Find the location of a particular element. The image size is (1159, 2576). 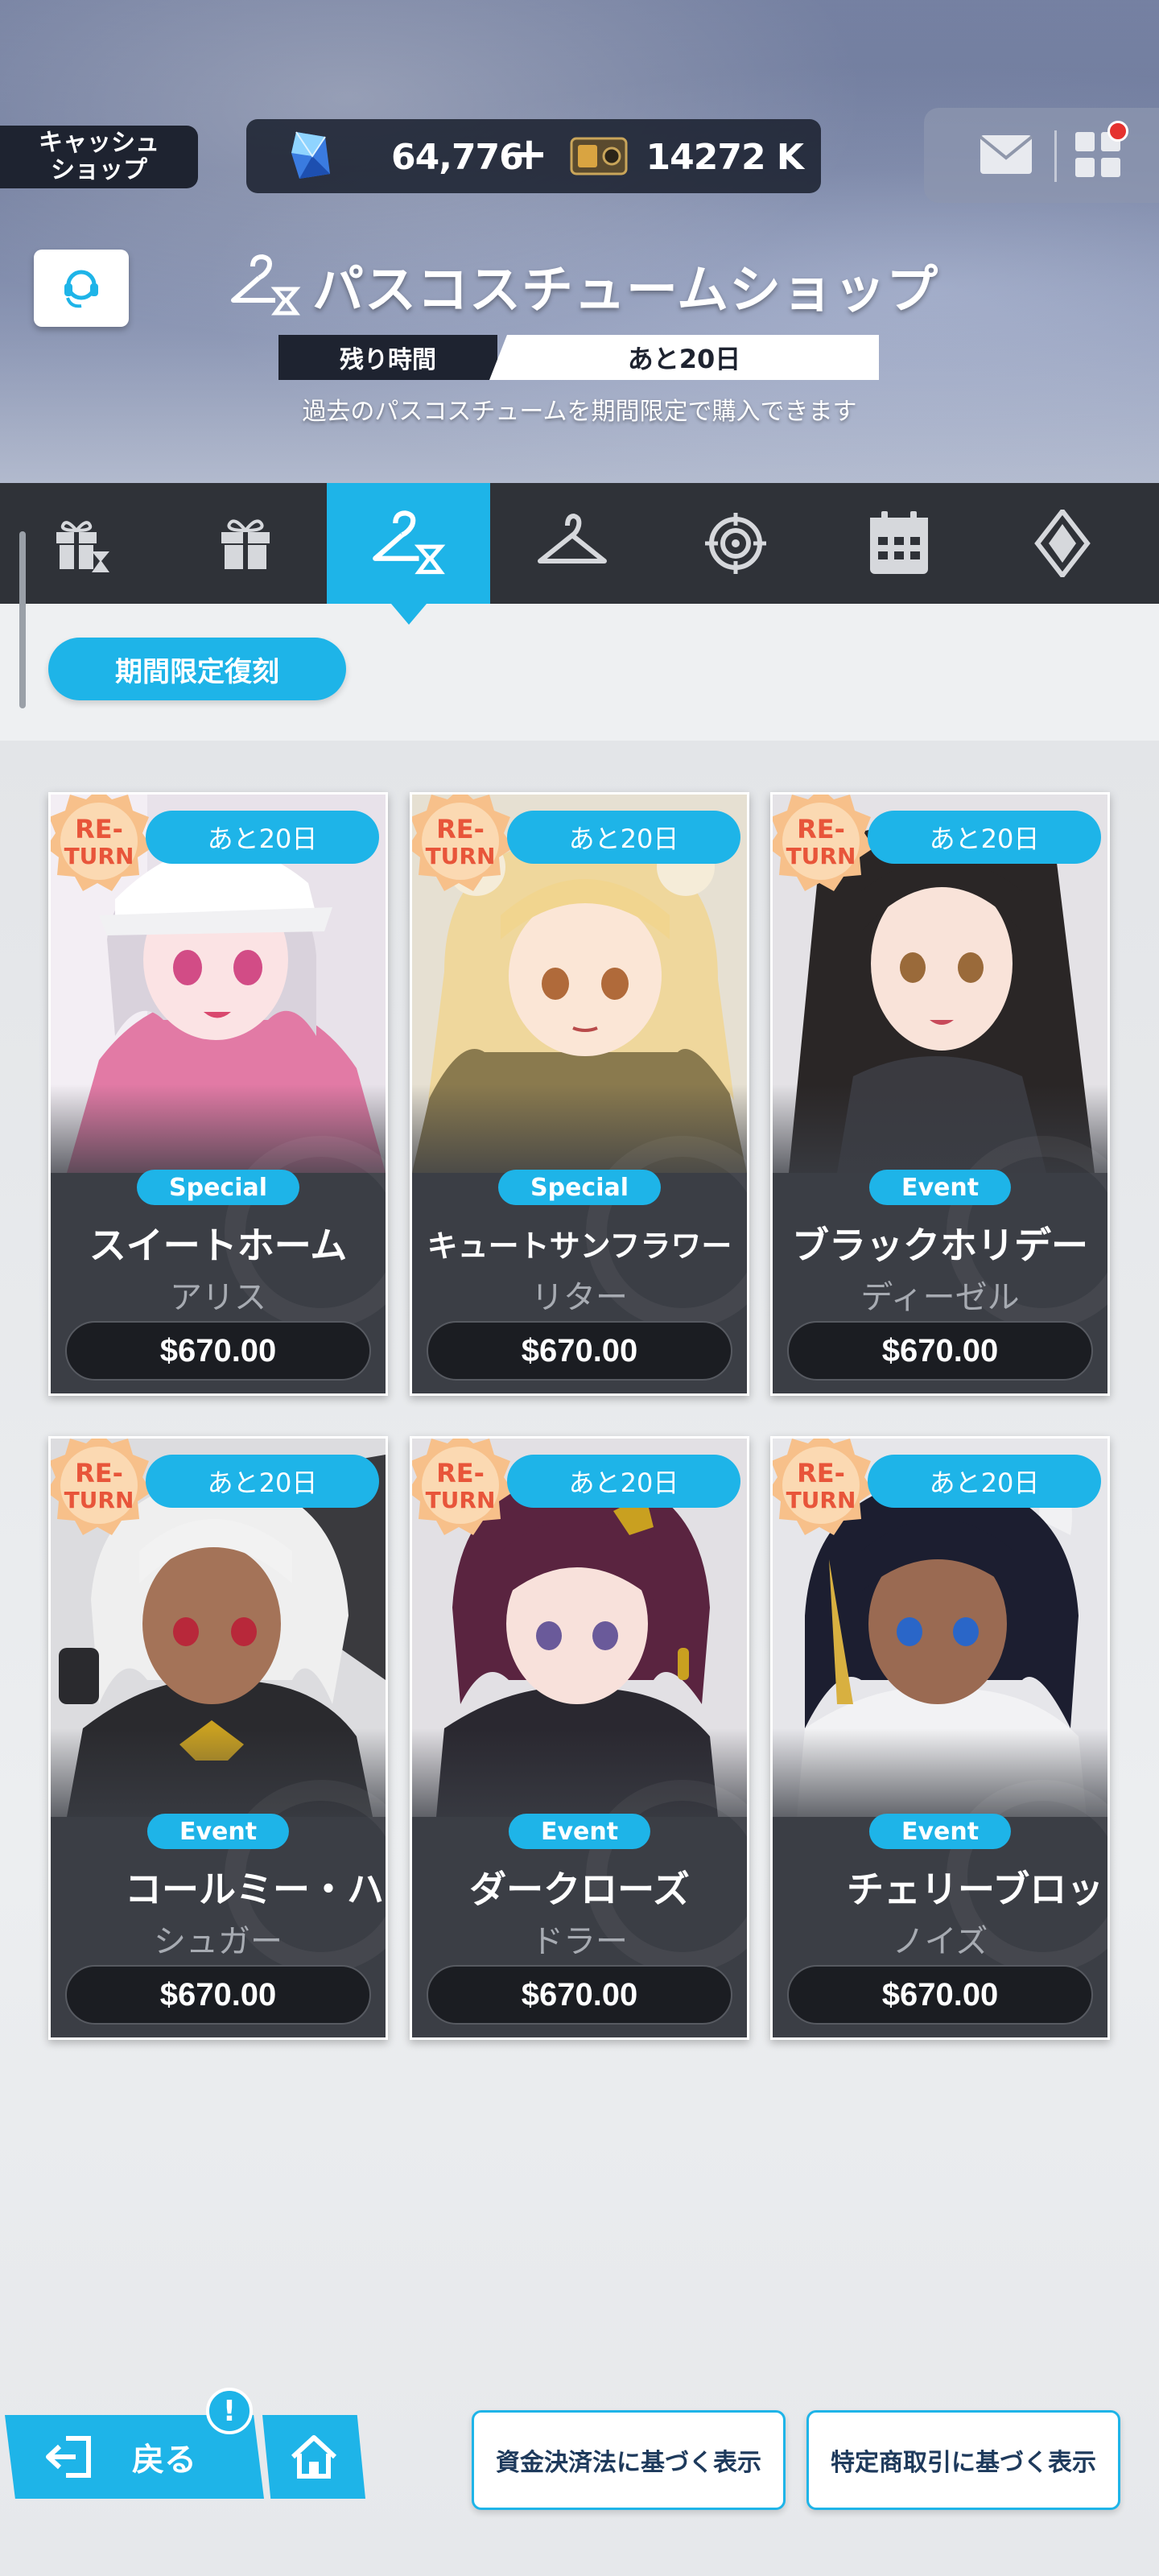

gem-icon is located at coordinates (310, 155).